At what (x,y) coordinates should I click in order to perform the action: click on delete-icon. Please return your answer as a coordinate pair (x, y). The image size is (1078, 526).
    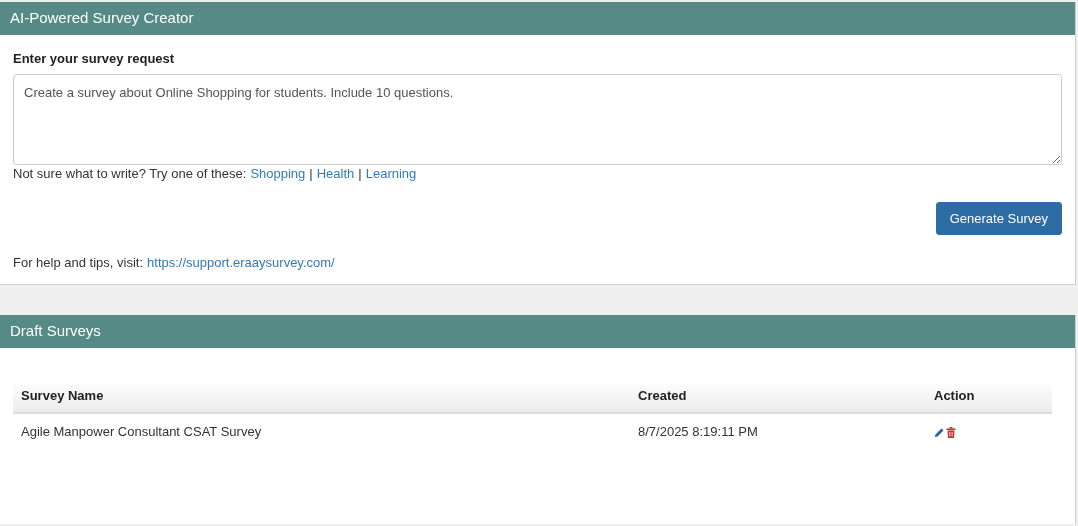
    Looking at the image, I should click on (951, 432).